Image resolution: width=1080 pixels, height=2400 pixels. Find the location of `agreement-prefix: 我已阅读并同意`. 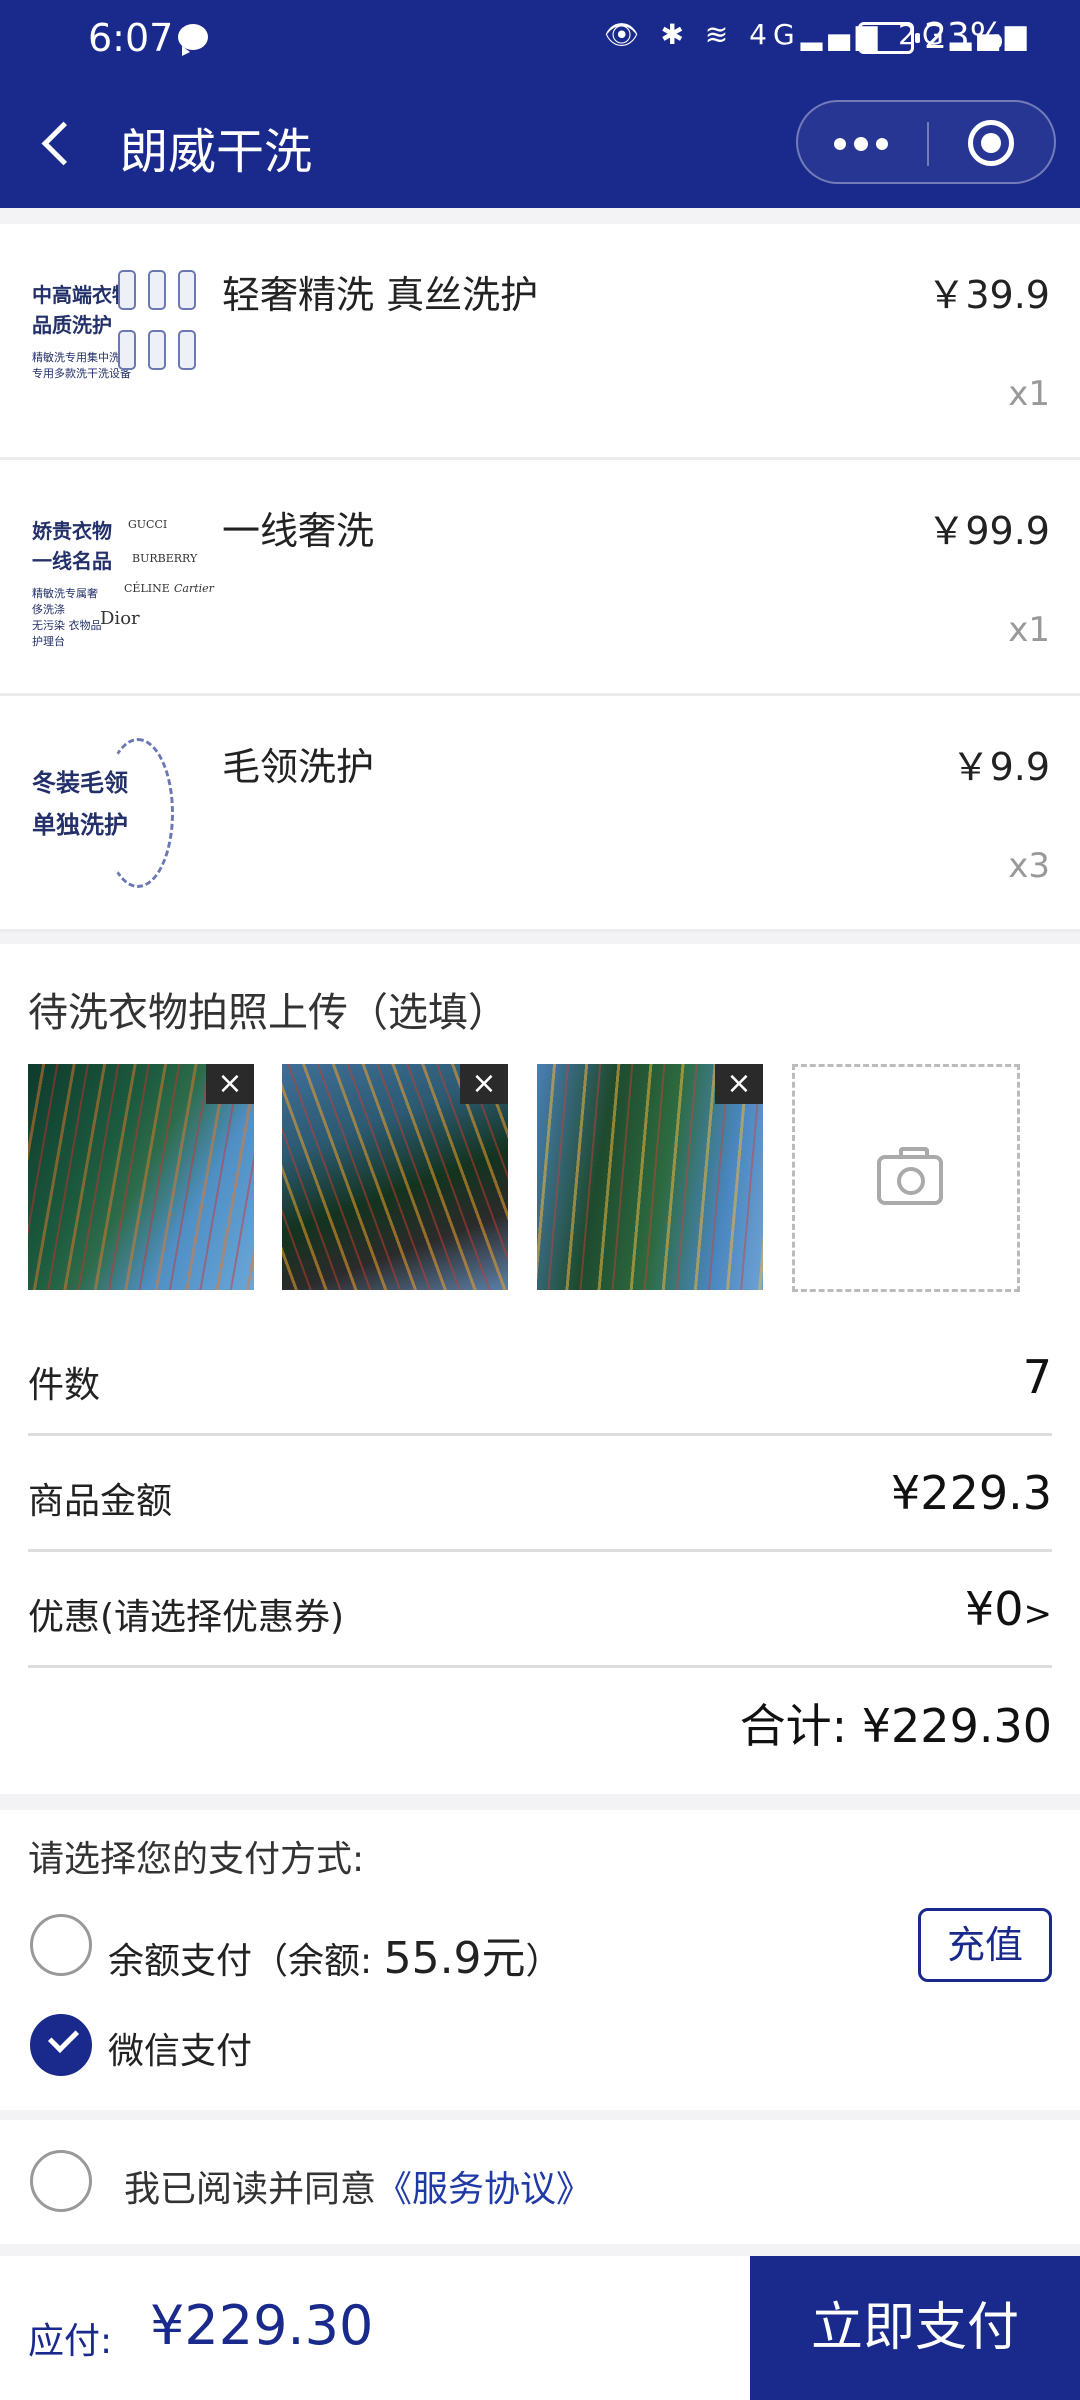

agreement-prefix: 我已阅读并同意 is located at coordinates (250, 2189).